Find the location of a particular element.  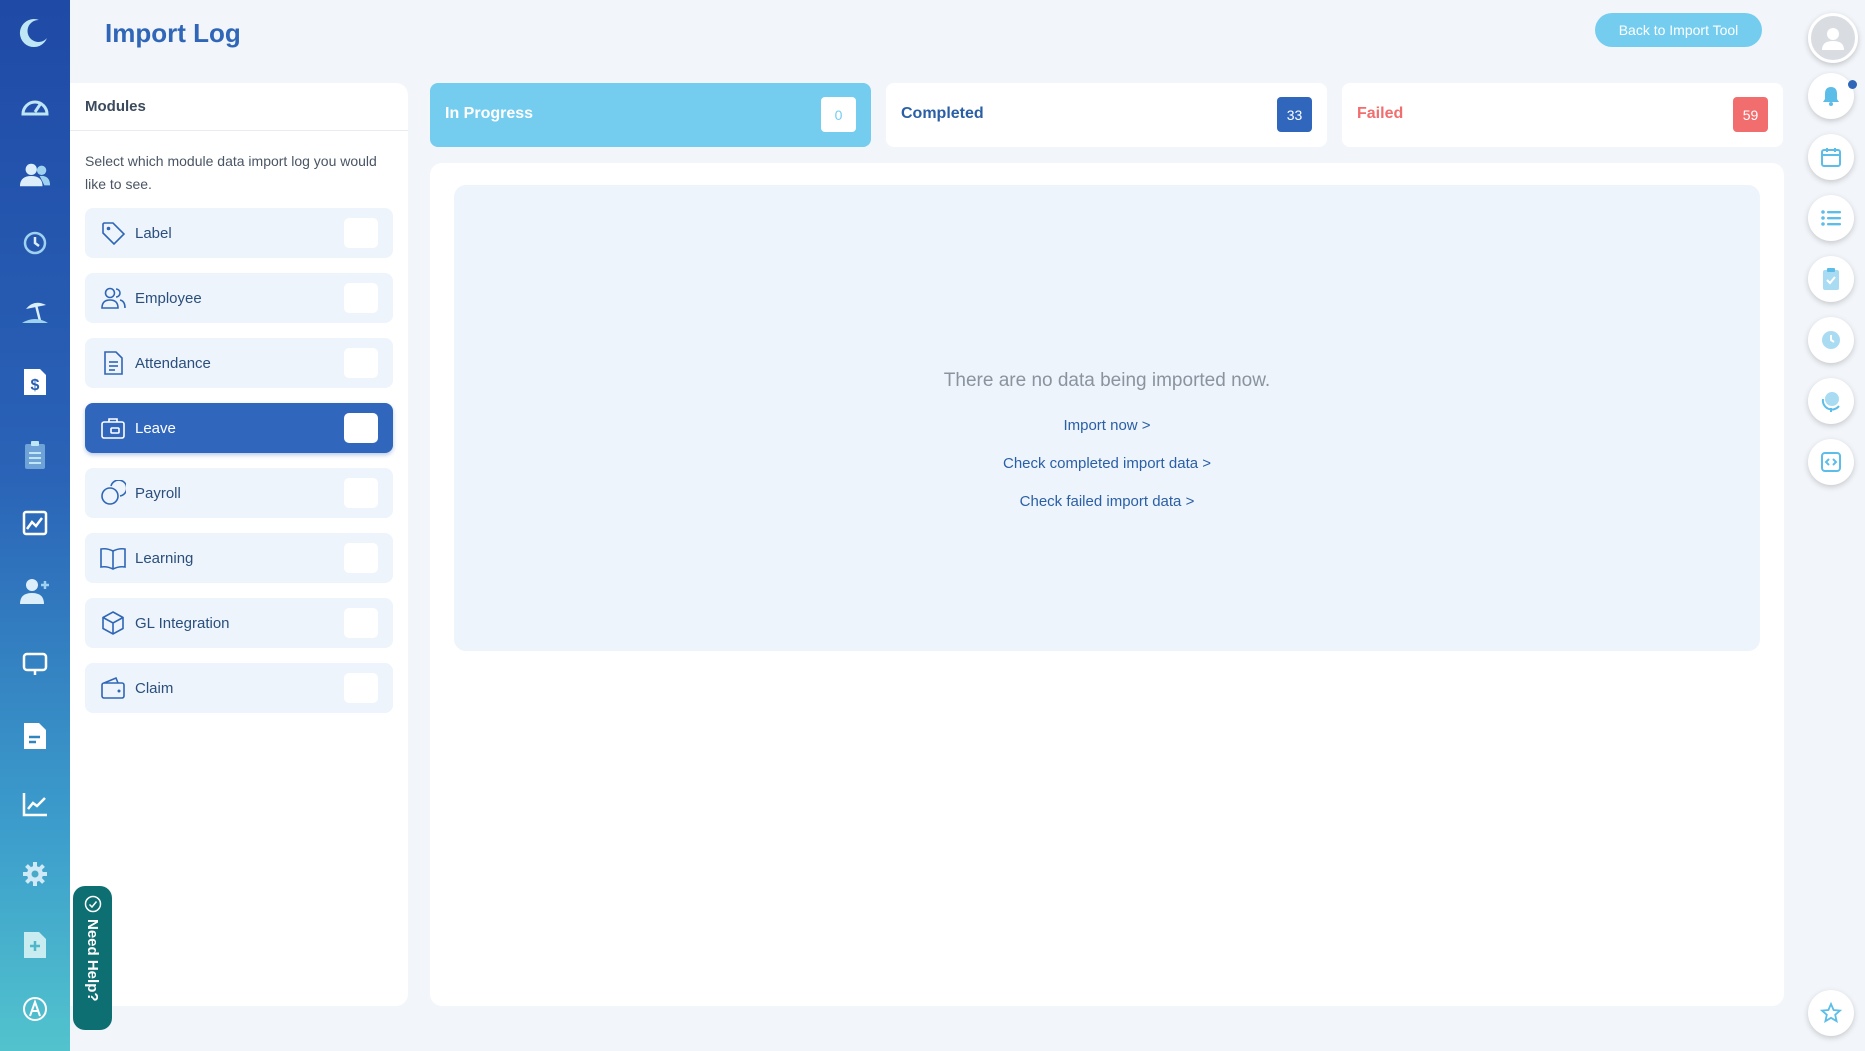

divider is located at coordinates (239, 130).